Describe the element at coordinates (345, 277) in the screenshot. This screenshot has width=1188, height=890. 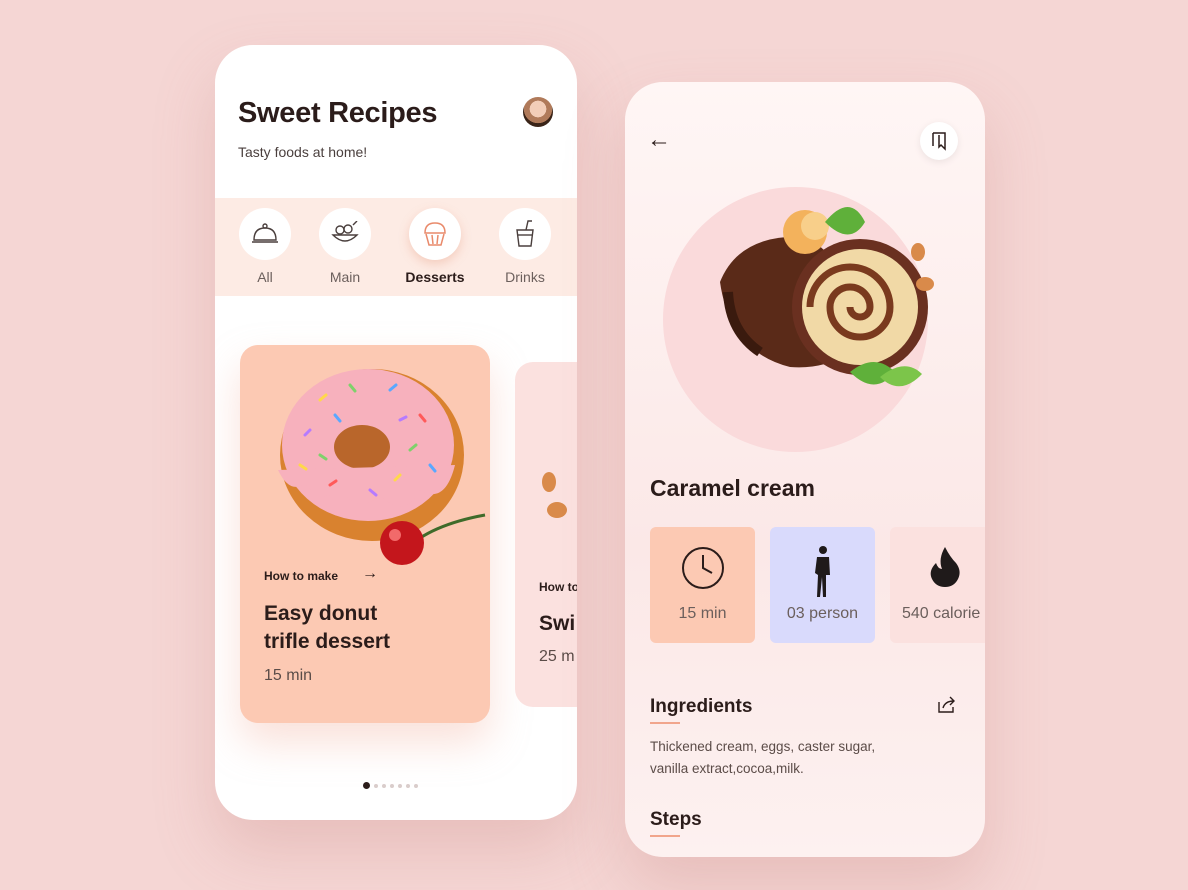
I see `category-label: Main` at that location.